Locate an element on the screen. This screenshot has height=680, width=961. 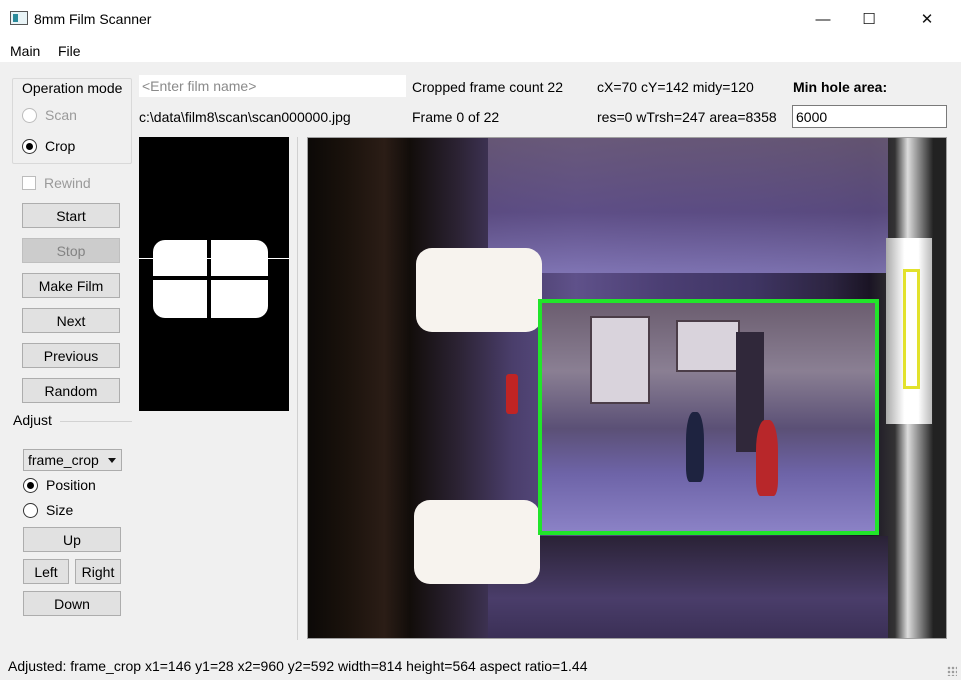
start-button: Start is located at coordinates (71, 215).